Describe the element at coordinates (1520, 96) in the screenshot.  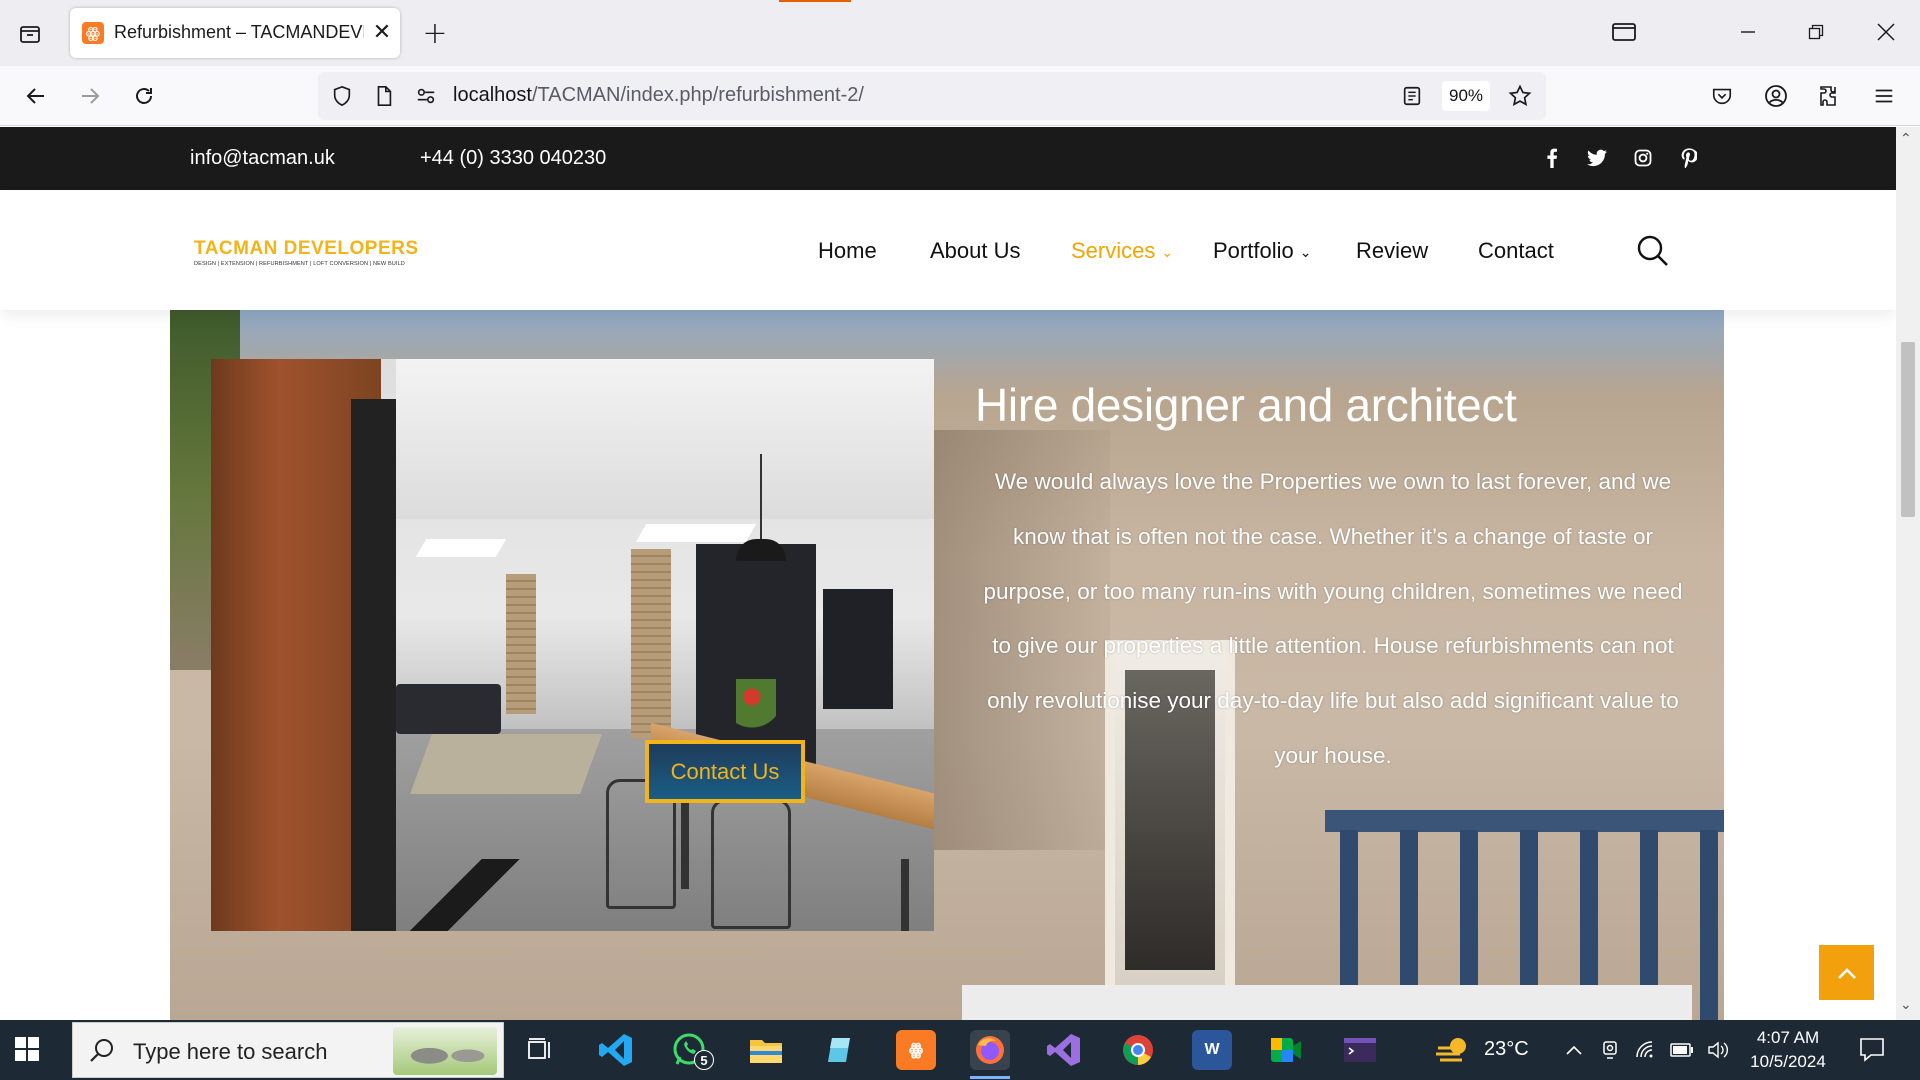
I see `bookmark-star-icon` at that location.